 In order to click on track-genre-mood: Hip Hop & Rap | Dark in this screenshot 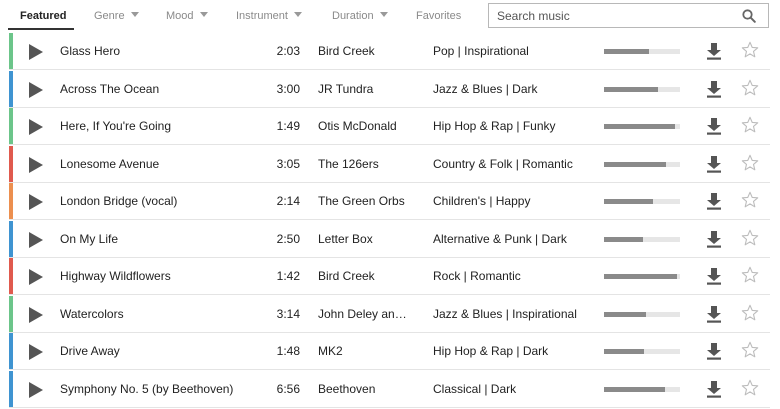, I will do `click(491, 351)`.